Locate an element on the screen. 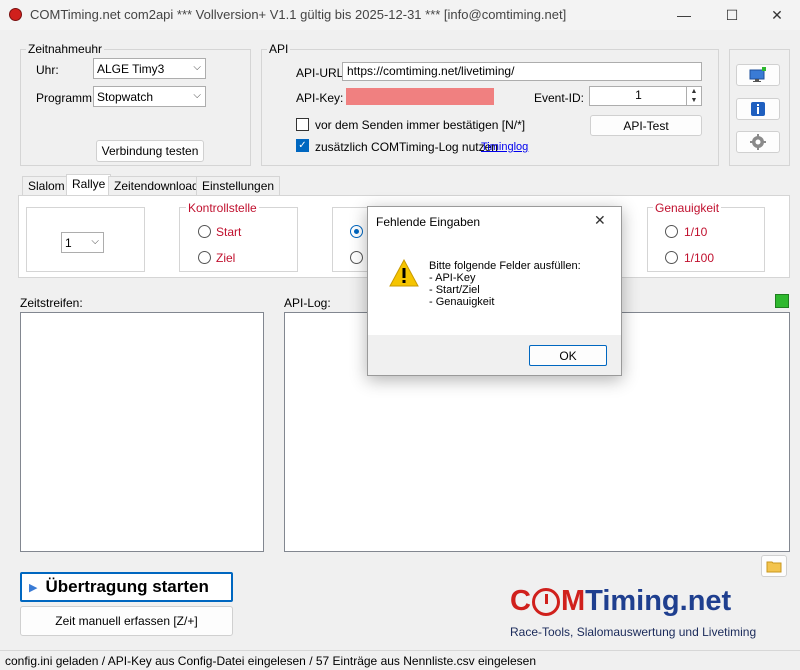 This screenshot has width=800, height=670. radio-start is located at coordinates (204, 231).